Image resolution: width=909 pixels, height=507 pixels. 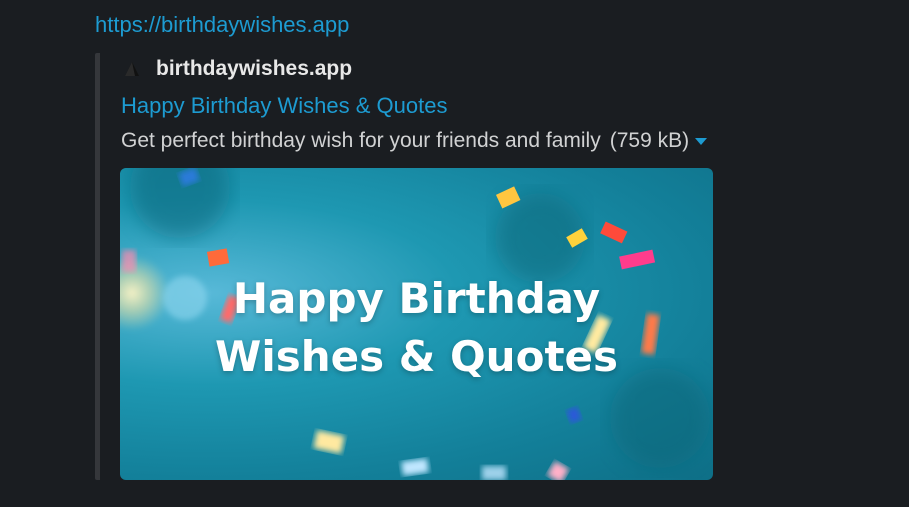 I want to click on triangle-logo-icon, so click(x=132, y=69).